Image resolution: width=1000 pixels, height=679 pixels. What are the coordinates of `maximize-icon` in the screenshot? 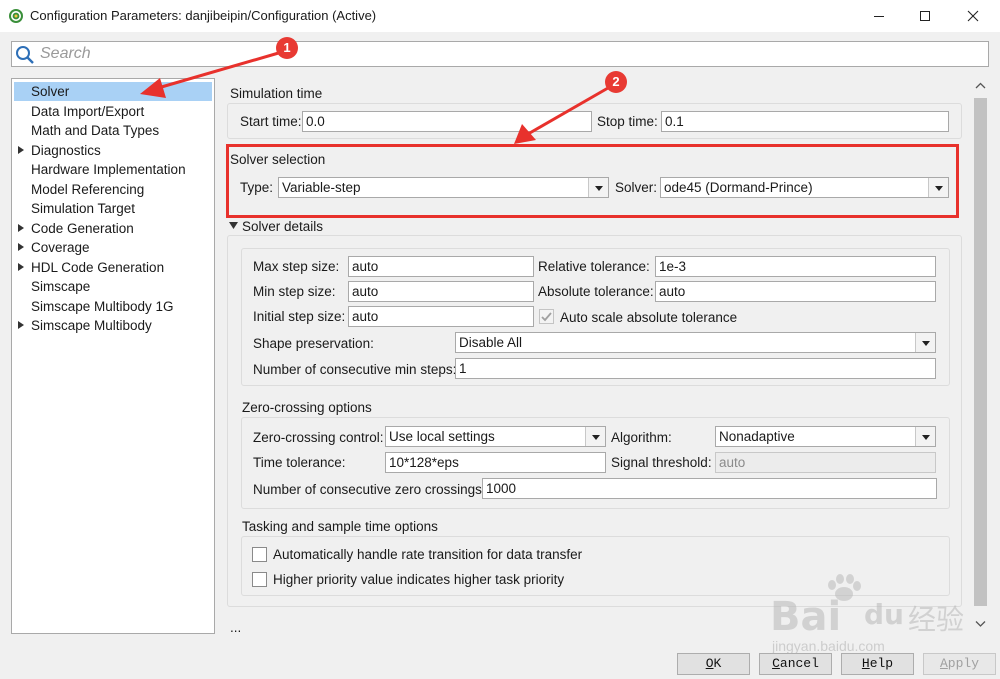 It's located at (925, 16).